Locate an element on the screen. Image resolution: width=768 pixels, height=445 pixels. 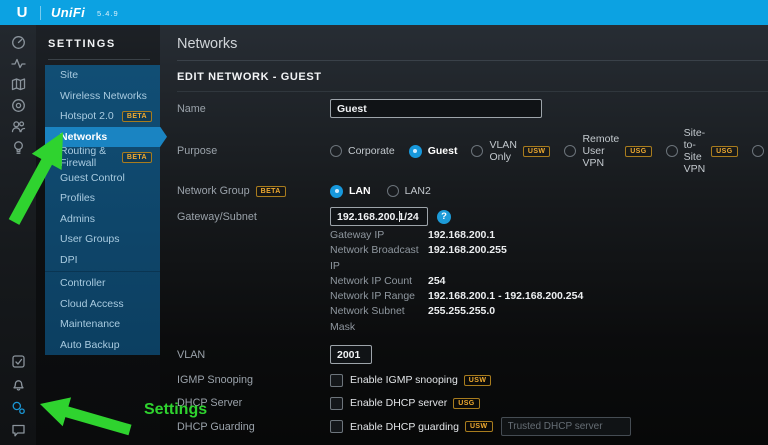
info-value: 192.168.200.1 is located at coordinates (462, 235).